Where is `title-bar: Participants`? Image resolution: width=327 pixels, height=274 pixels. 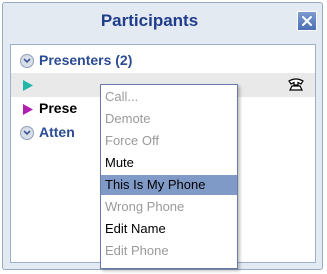 title-bar: Participants is located at coordinates (162, 20).